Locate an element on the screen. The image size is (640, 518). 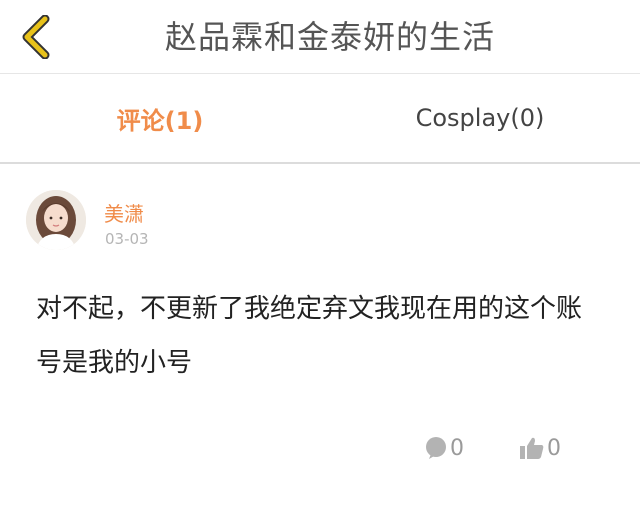
thumbs-up-icon is located at coordinates (533, 448).